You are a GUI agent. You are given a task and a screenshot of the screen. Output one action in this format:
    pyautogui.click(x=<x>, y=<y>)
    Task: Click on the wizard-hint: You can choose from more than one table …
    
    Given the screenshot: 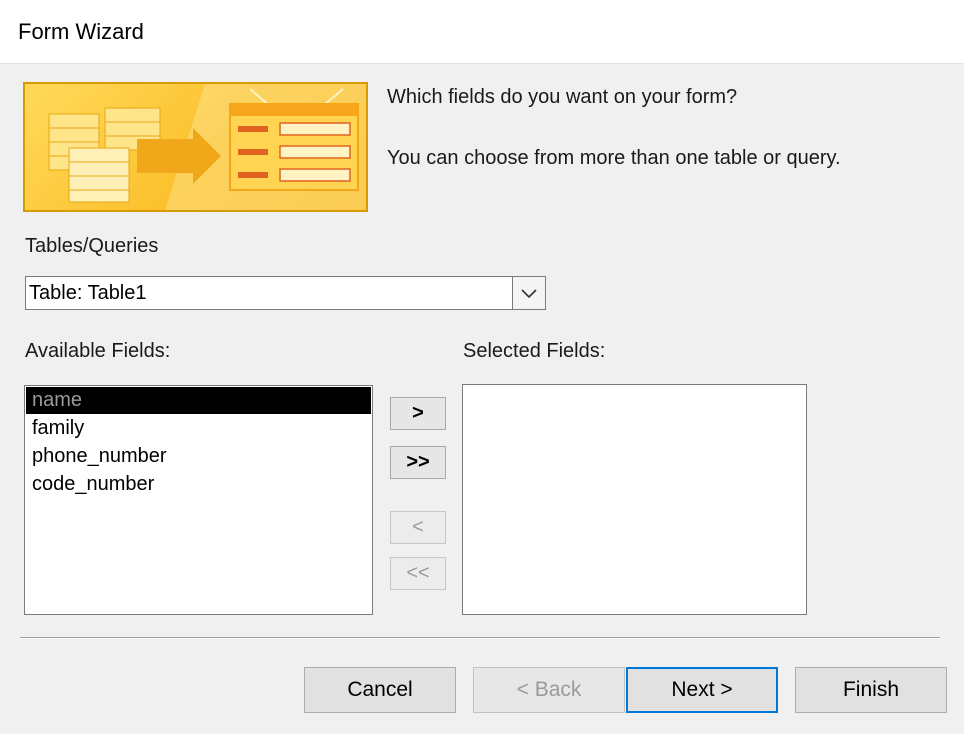 What is the action you would take?
    pyautogui.click(x=614, y=158)
    